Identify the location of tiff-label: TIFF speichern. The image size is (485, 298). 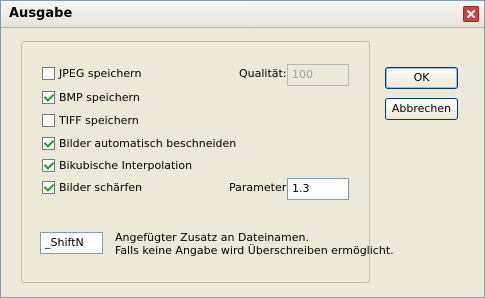
(99, 120).